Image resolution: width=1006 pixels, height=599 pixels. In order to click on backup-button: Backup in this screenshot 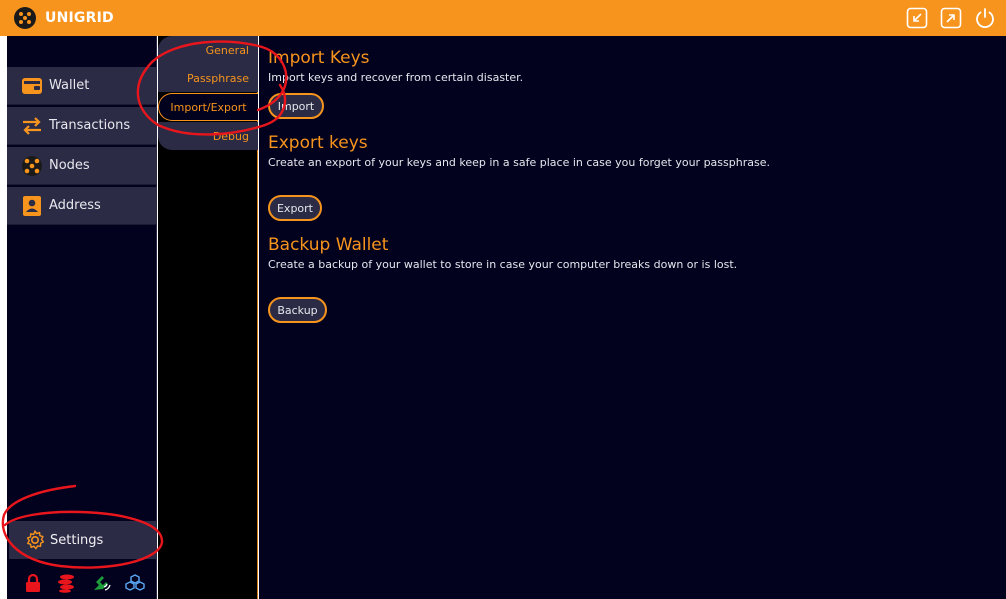, I will do `click(297, 310)`.